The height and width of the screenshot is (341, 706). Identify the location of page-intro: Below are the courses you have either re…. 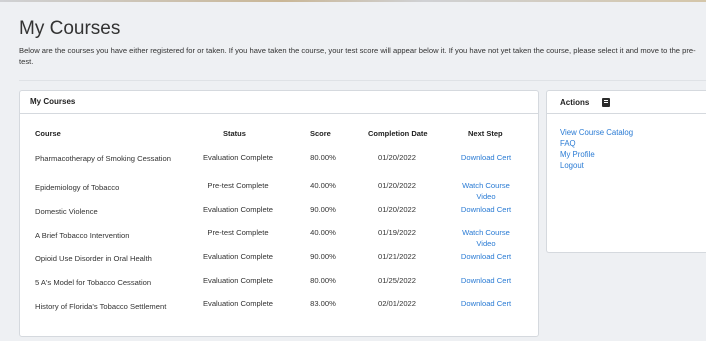
(357, 56).